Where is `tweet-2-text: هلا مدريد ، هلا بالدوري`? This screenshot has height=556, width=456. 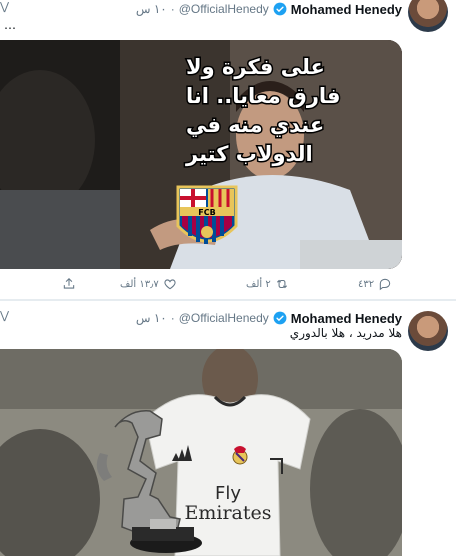
tweet-2-text: هلا مدريد ، هلا بالدوري is located at coordinates (345, 333).